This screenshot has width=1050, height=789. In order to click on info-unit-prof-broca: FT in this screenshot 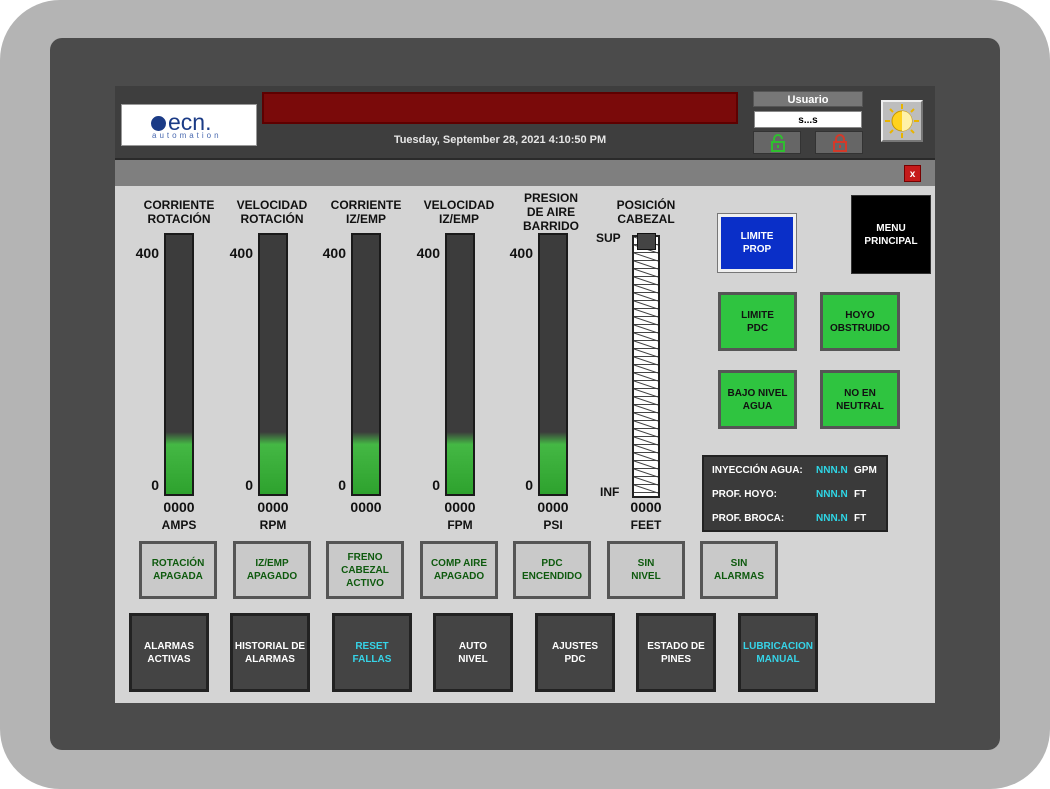, I will do `click(860, 518)`.